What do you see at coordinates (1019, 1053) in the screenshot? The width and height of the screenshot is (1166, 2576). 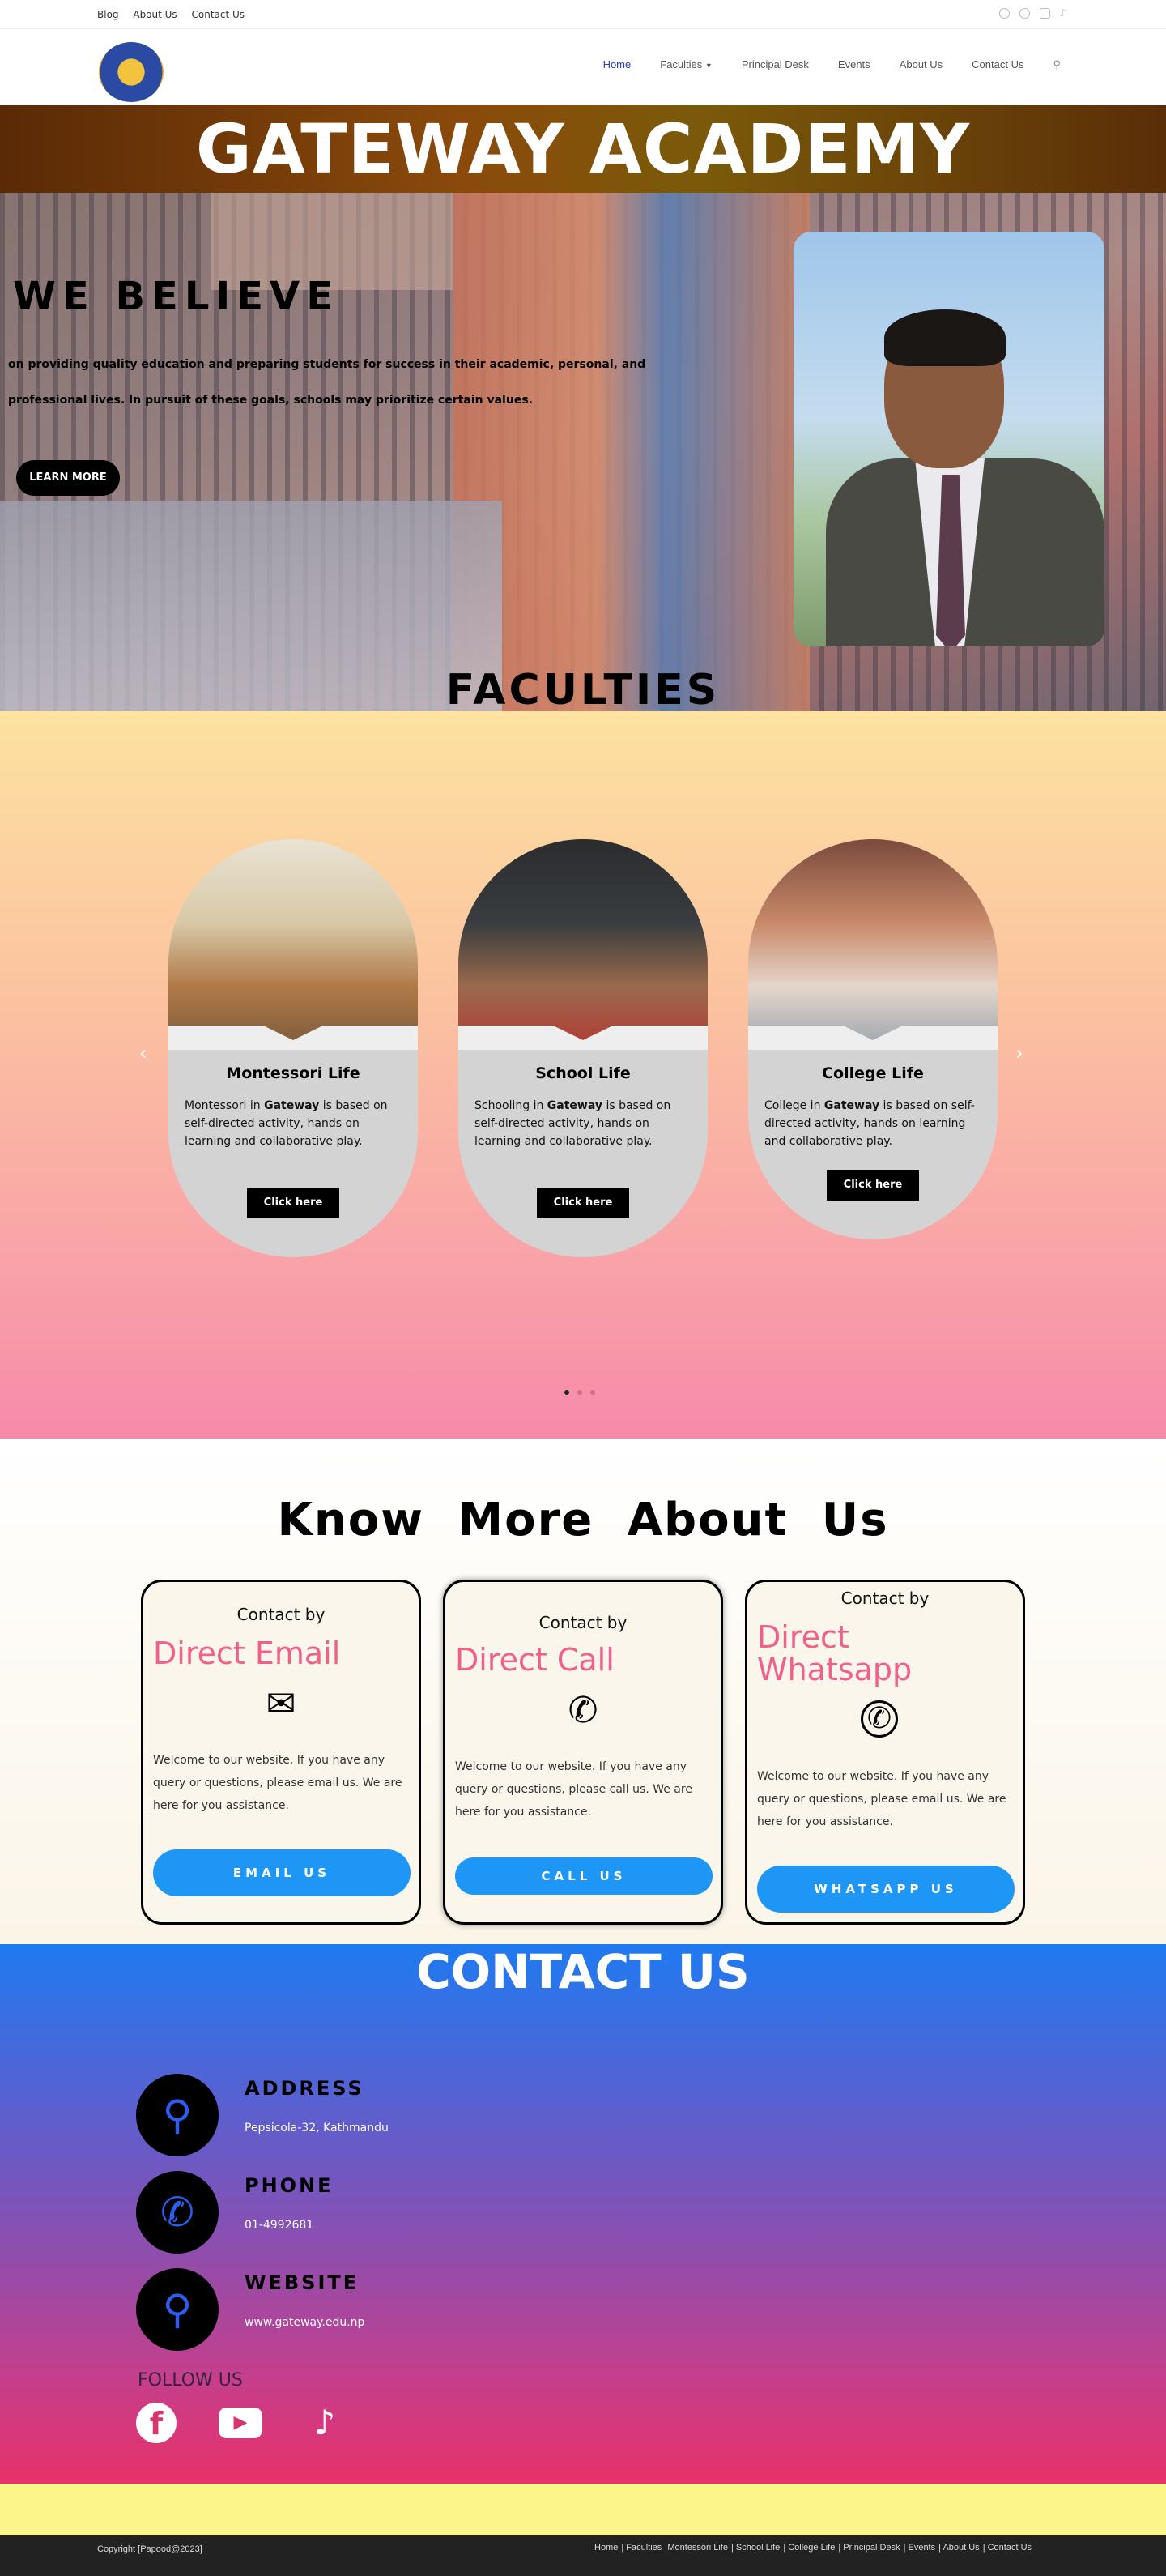 I see `carousel-next-arrow: ›` at bounding box center [1019, 1053].